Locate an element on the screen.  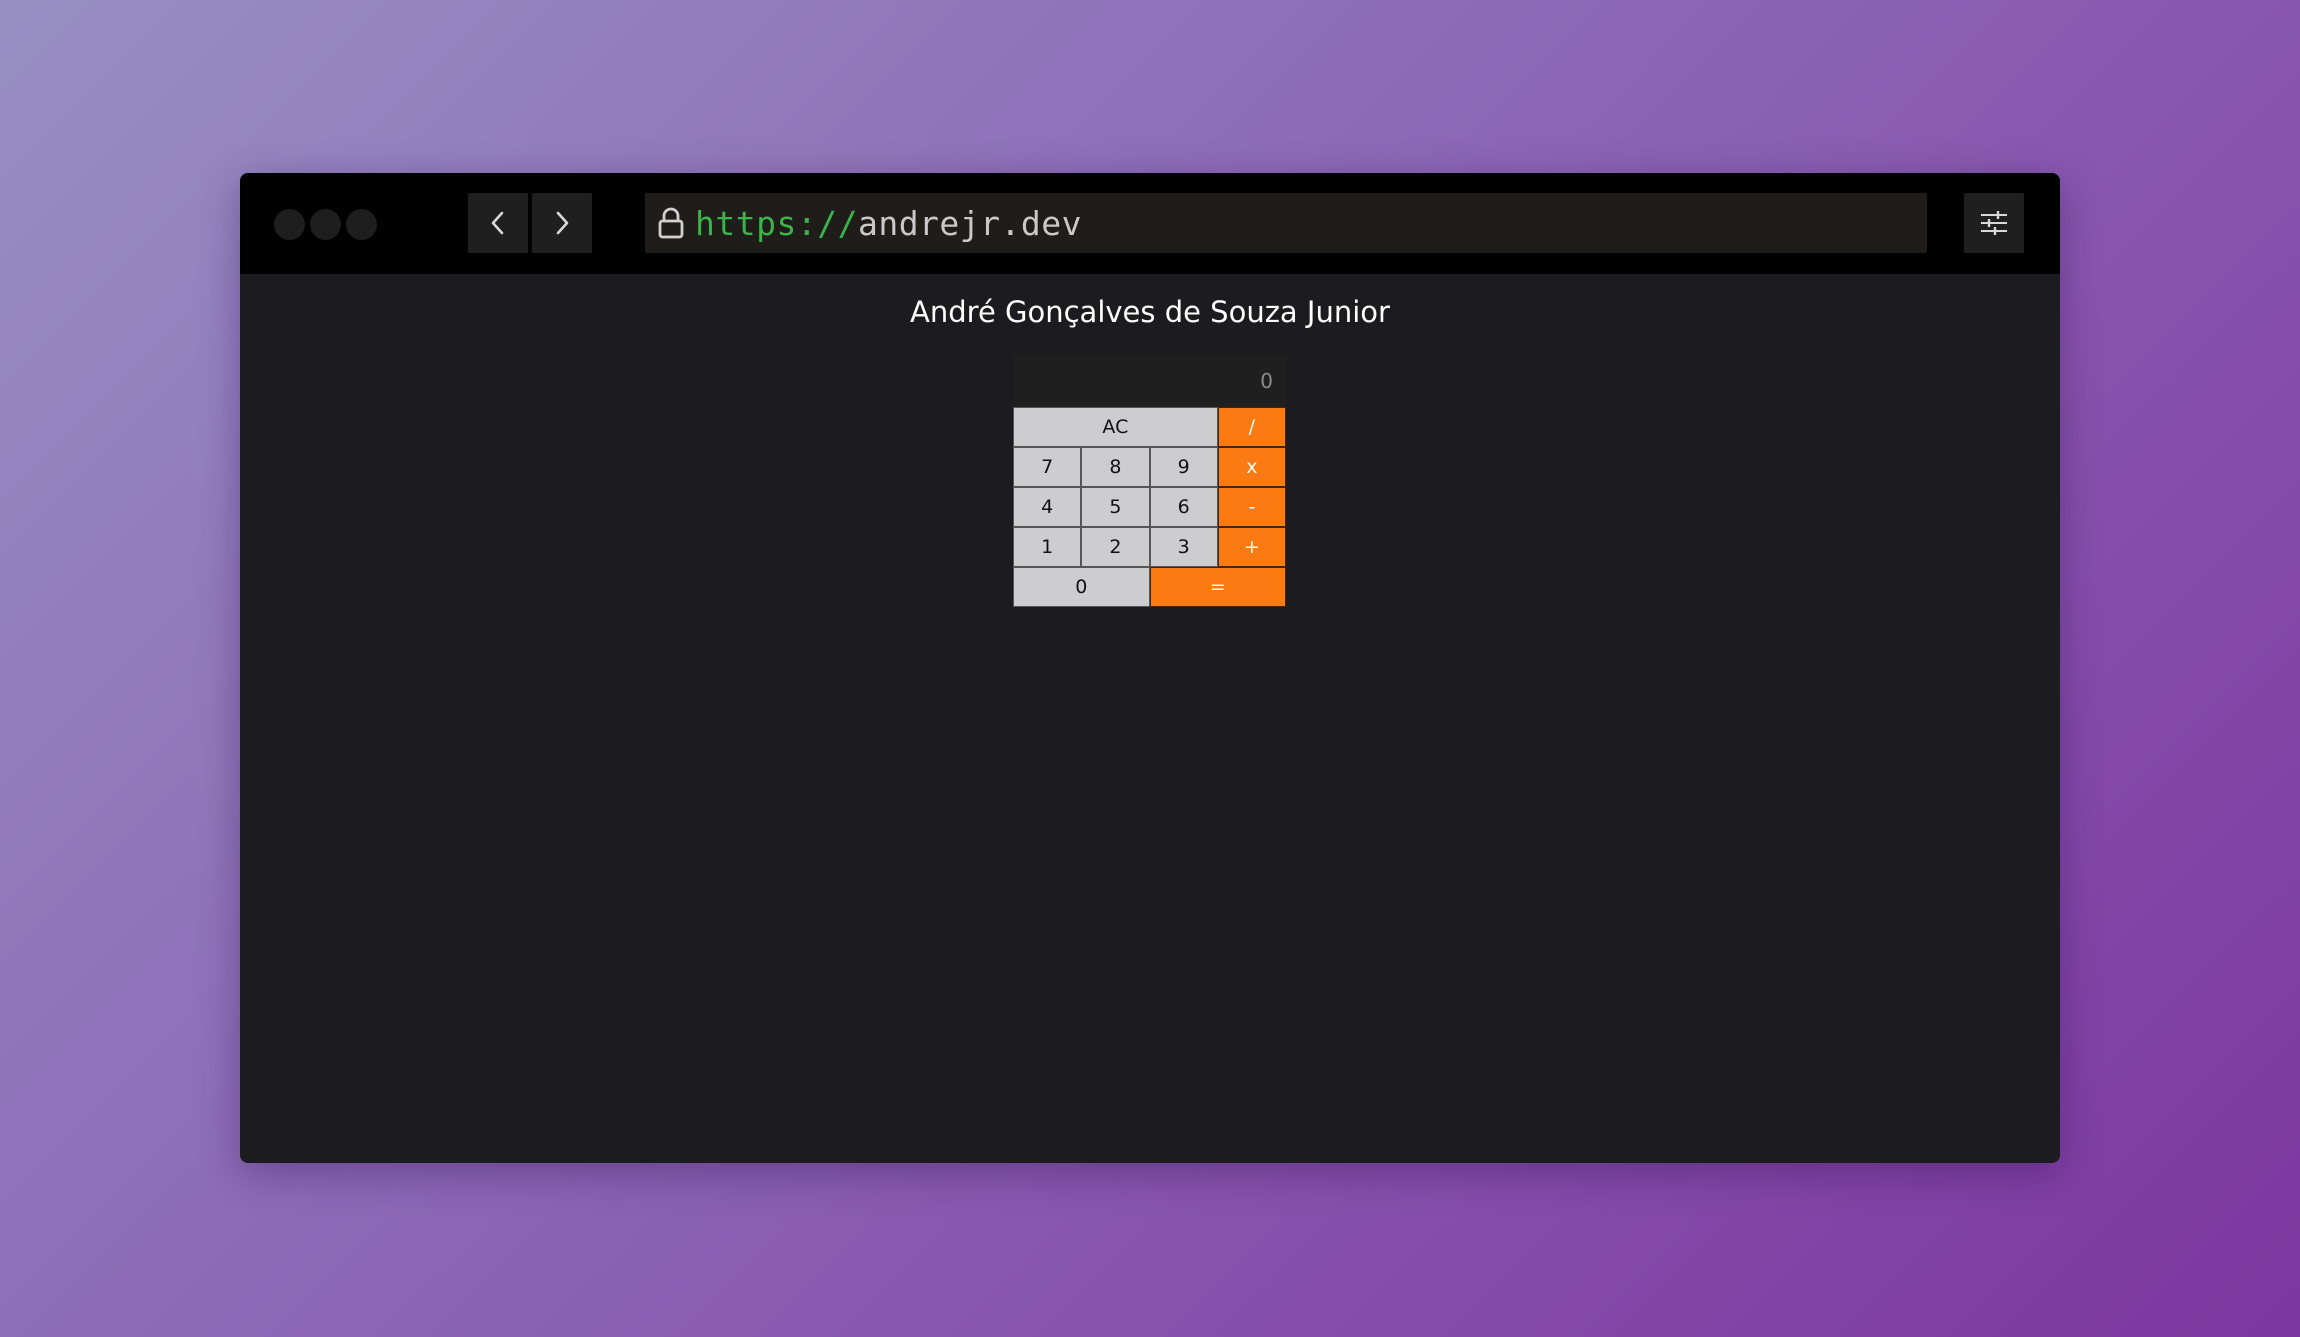
back-button is located at coordinates (498, 223).